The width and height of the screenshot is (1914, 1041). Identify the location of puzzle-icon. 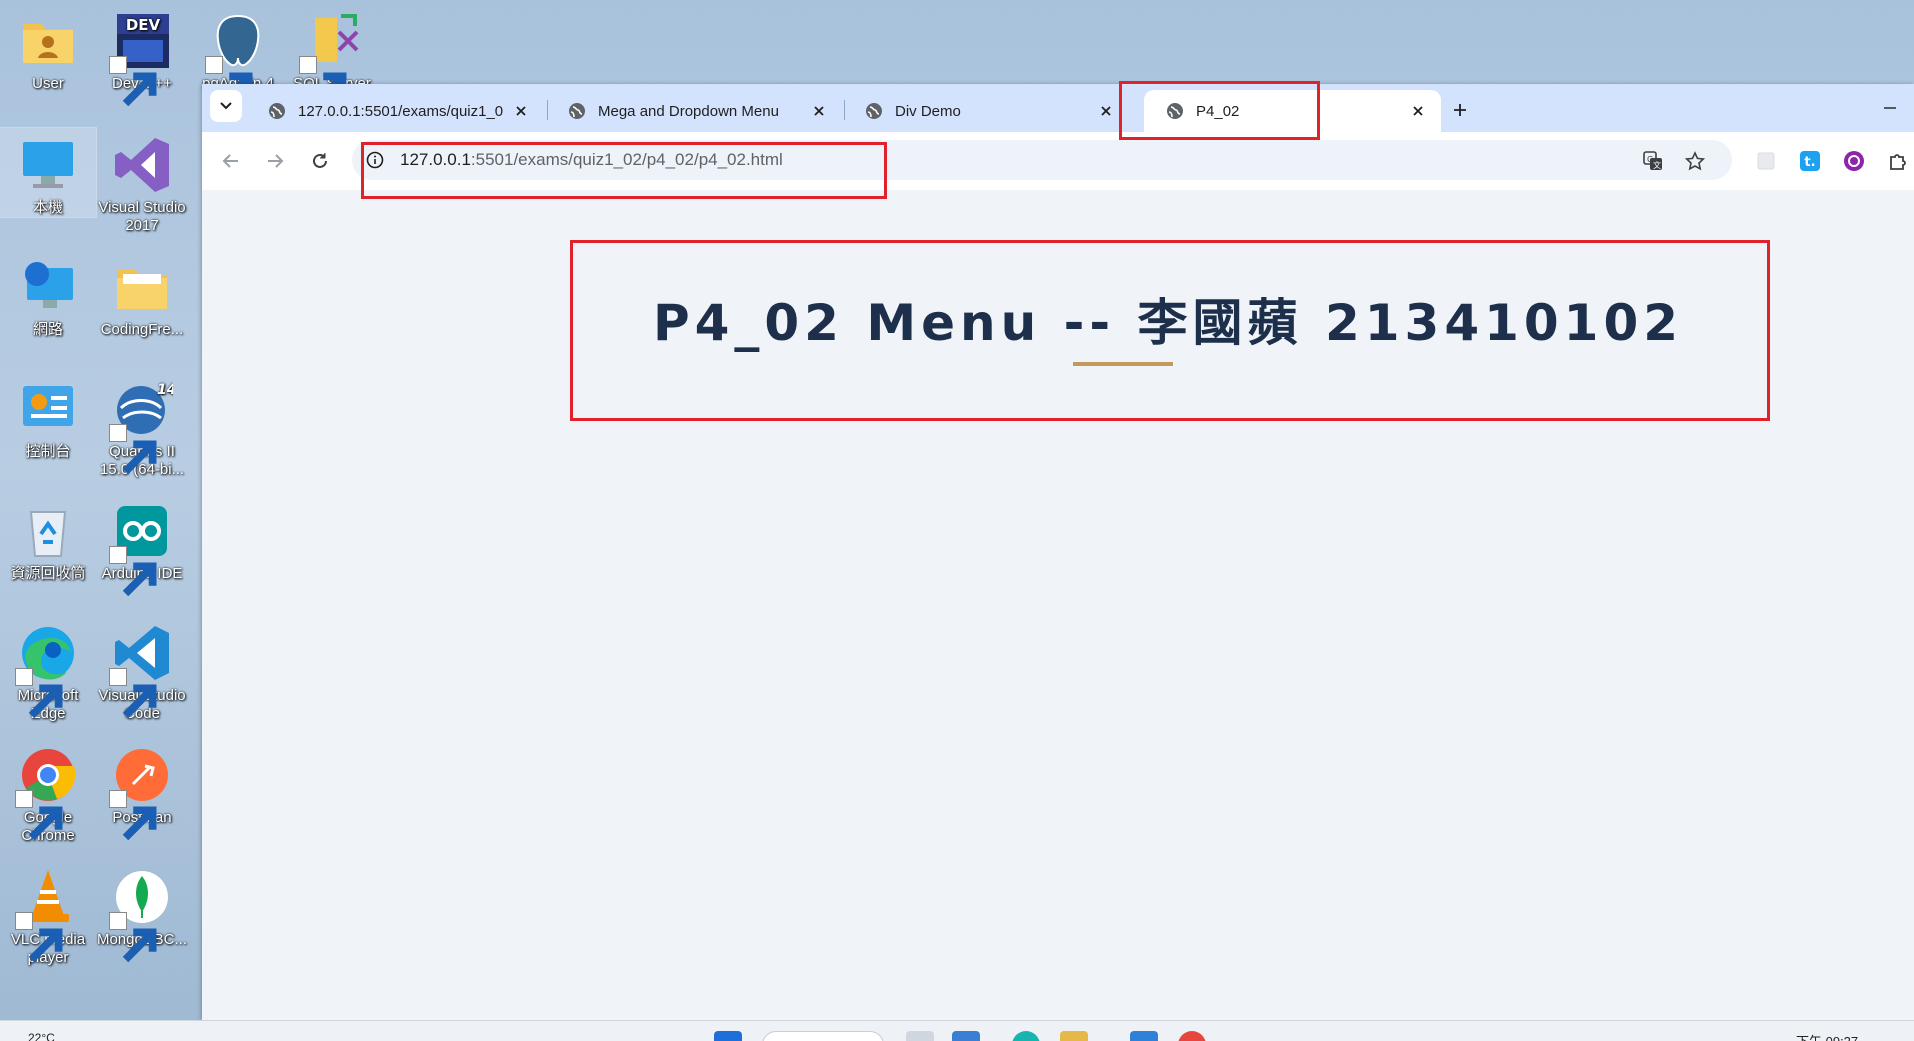
(1898, 162).